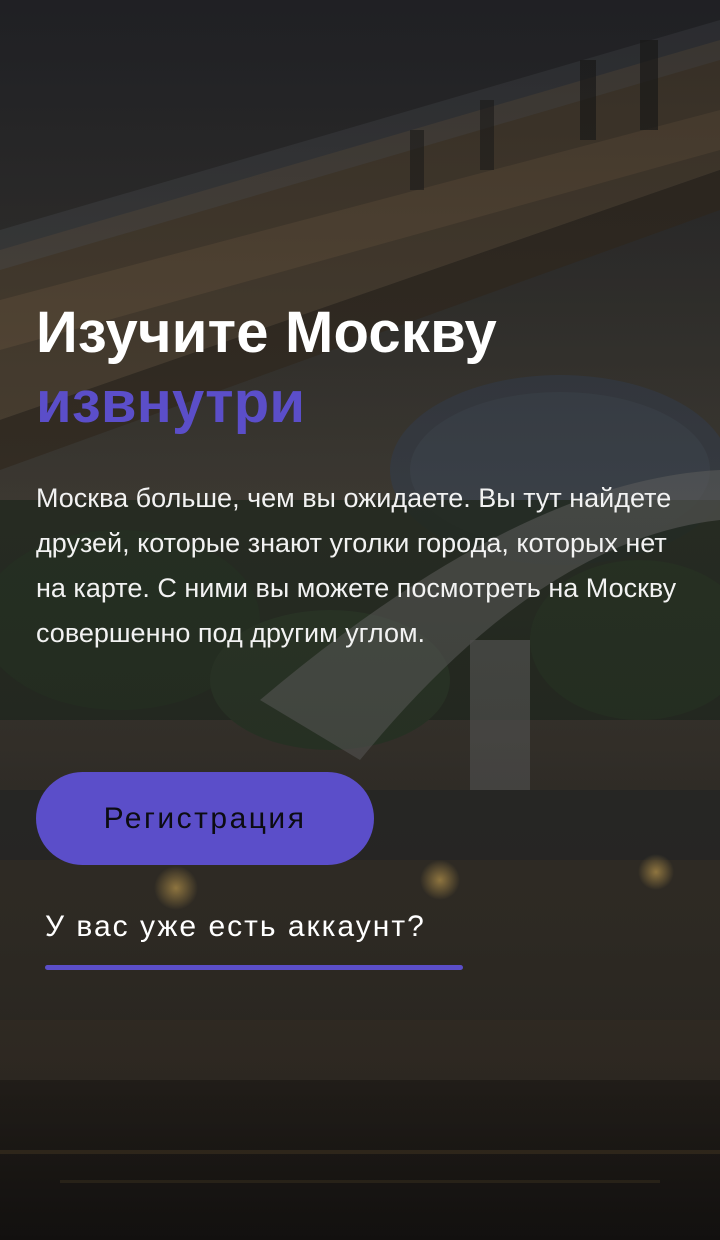  I want to click on login-link-label: У вас уже есть аккаунт?, so click(235, 926).